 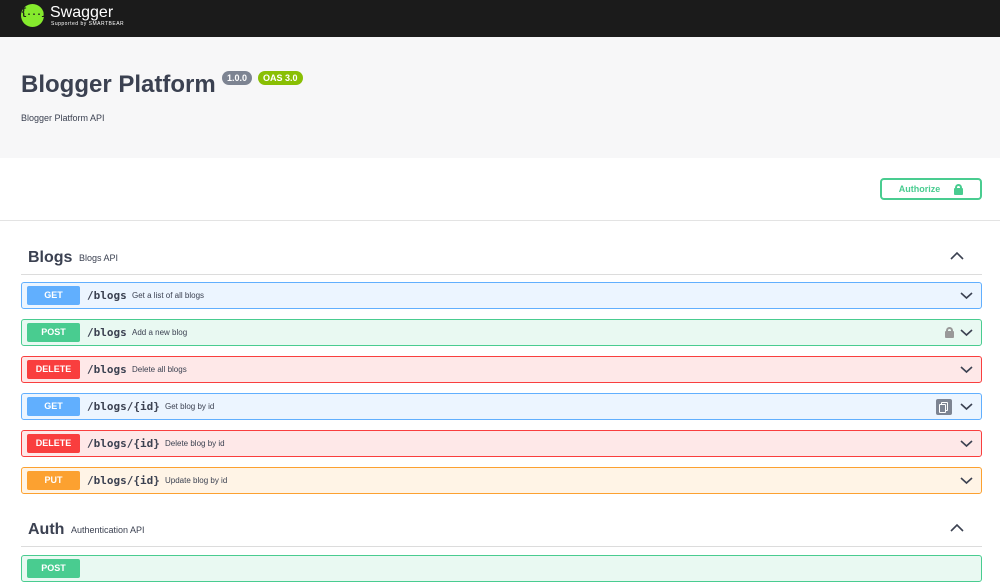 What do you see at coordinates (34, 15) in the screenshot?
I see `swagger-logo-icon: {...}` at bounding box center [34, 15].